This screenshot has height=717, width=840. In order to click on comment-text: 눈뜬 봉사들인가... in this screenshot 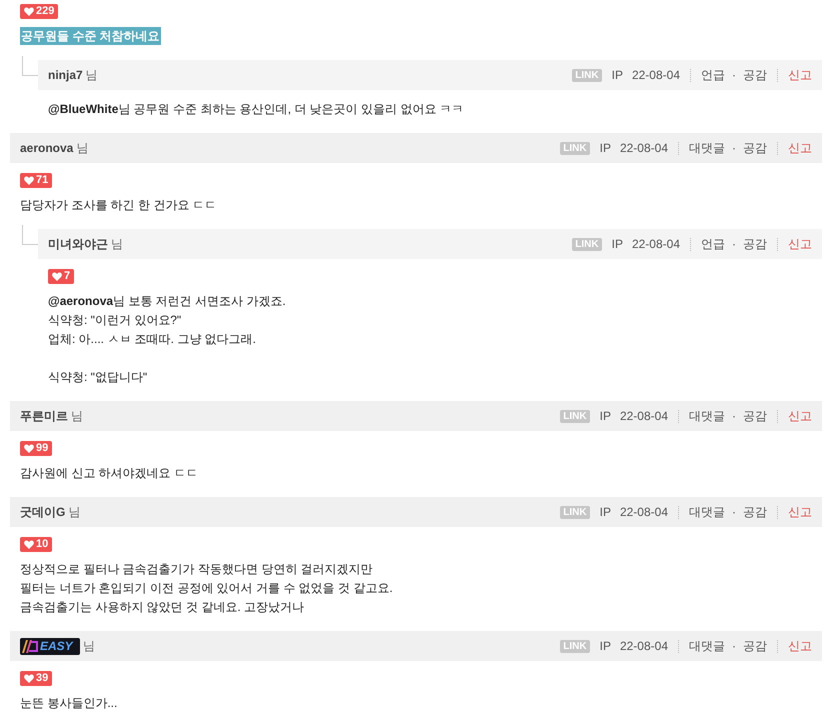, I will do `click(69, 703)`.